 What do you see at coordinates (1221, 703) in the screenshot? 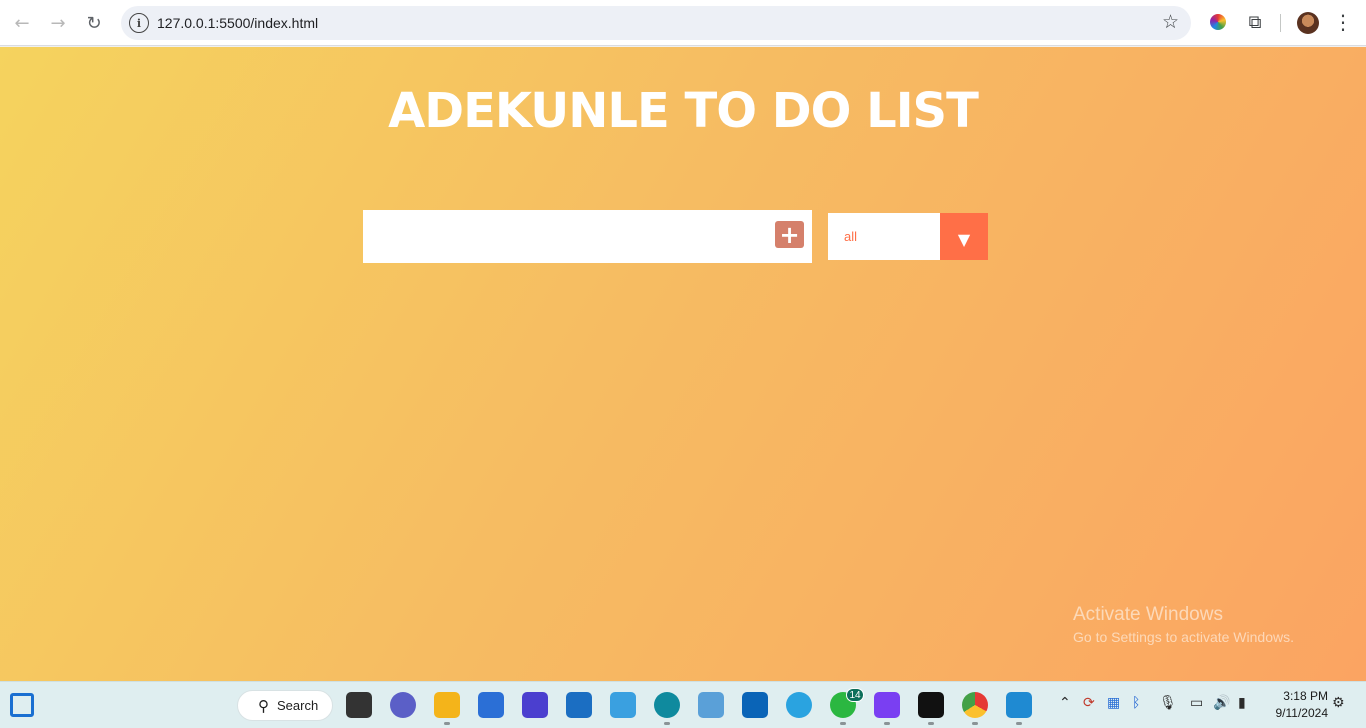
I see `volume-icon: 🔊` at bounding box center [1221, 703].